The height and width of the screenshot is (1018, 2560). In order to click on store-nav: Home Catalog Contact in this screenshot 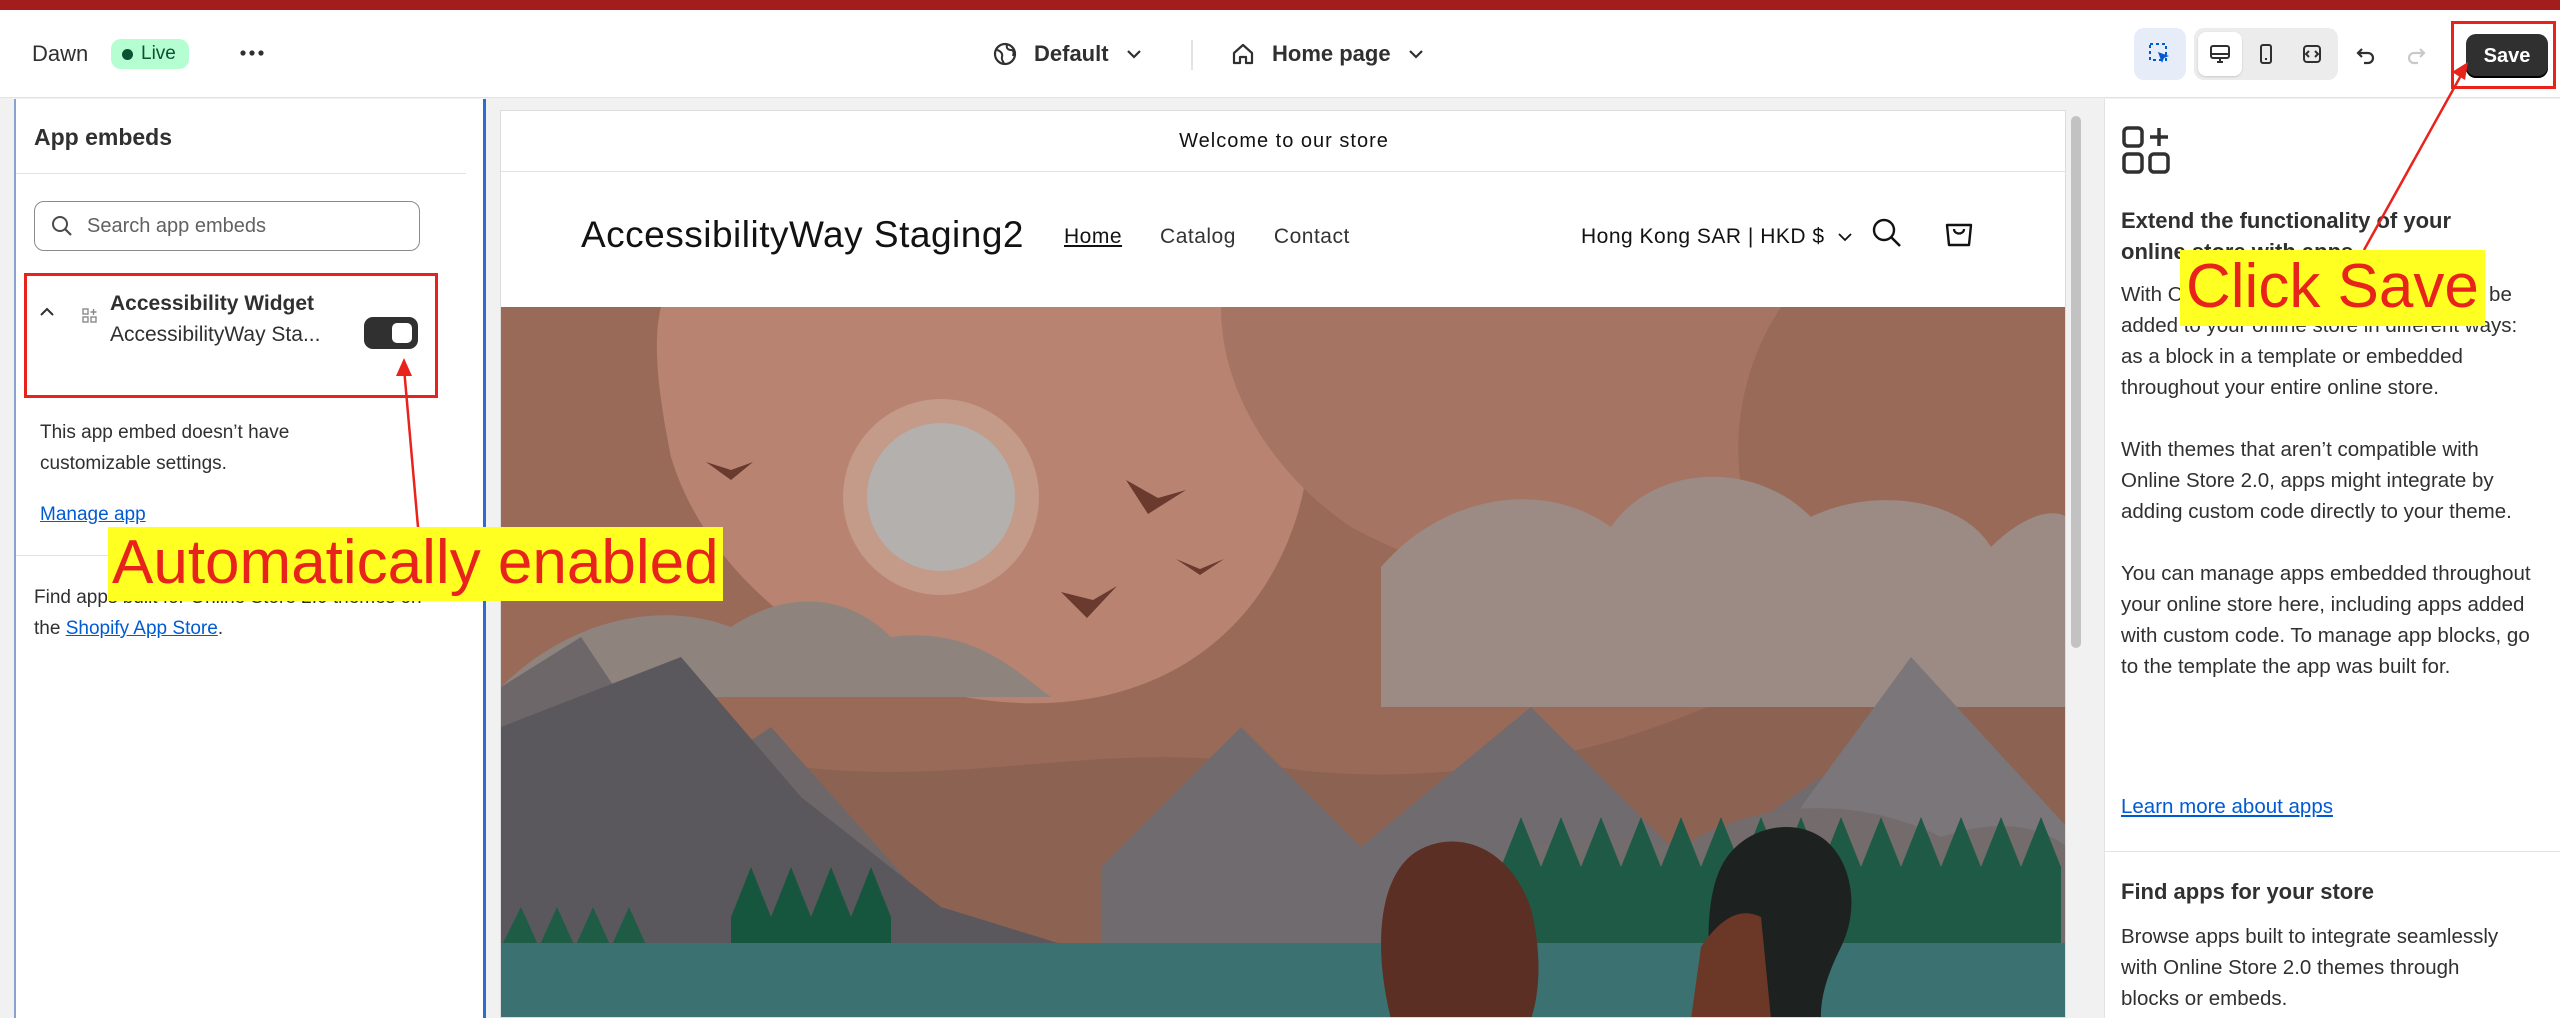, I will do `click(1207, 237)`.